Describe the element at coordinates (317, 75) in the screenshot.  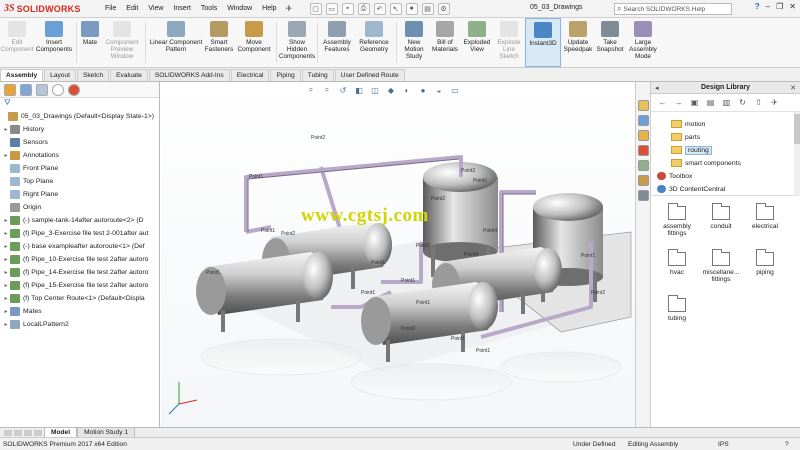
I see `tab-tubing: Tubing` at that location.